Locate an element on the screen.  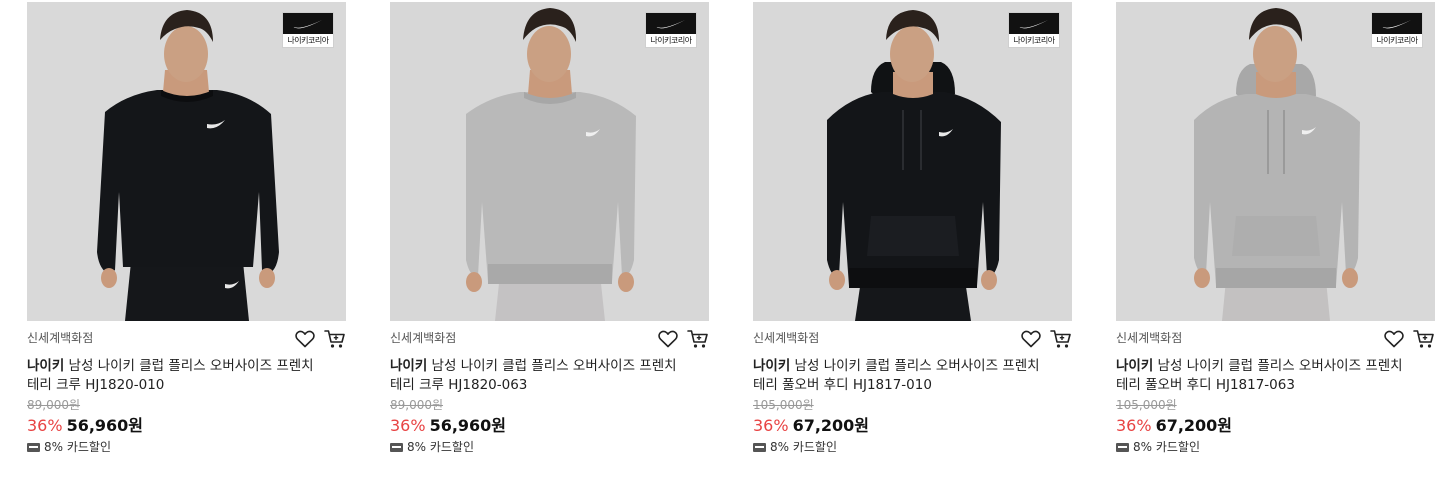
product-name-line2: 테리 풀오버 후디 HJ1817-063 is located at coordinates (1205, 385).